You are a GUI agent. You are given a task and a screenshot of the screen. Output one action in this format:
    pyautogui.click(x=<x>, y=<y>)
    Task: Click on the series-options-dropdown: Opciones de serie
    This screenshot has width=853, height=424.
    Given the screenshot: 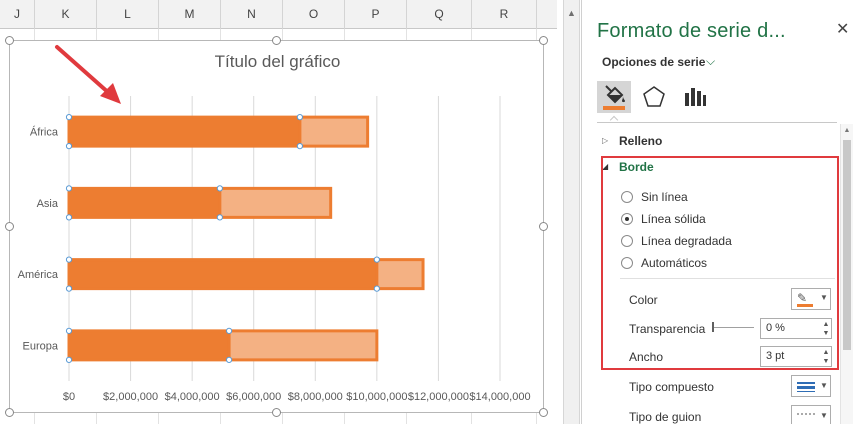 What is the action you would take?
    pyautogui.click(x=653, y=62)
    